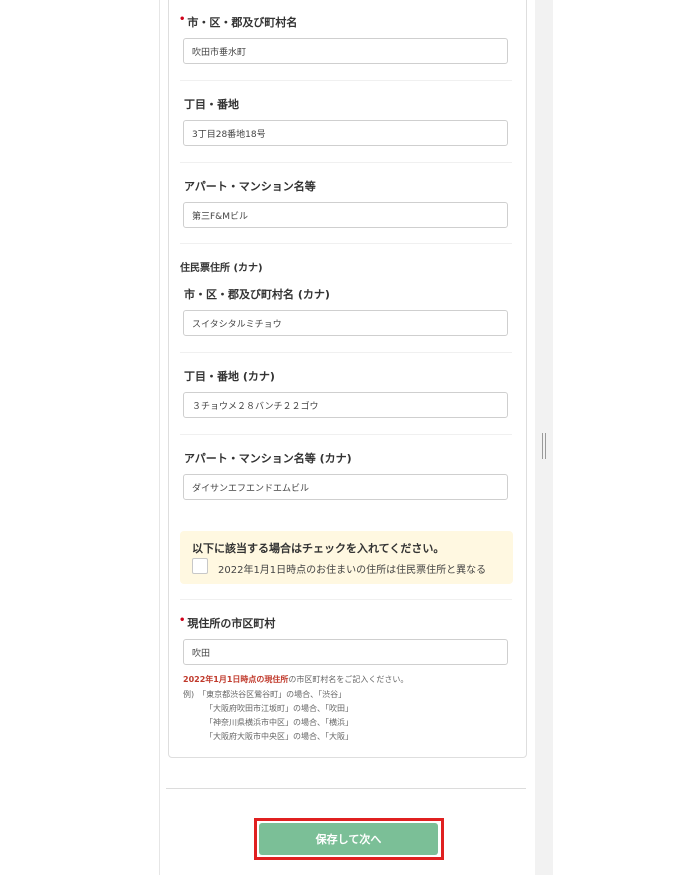 This screenshot has width=693, height=875. I want to click on resize-handle, so click(544, 446).